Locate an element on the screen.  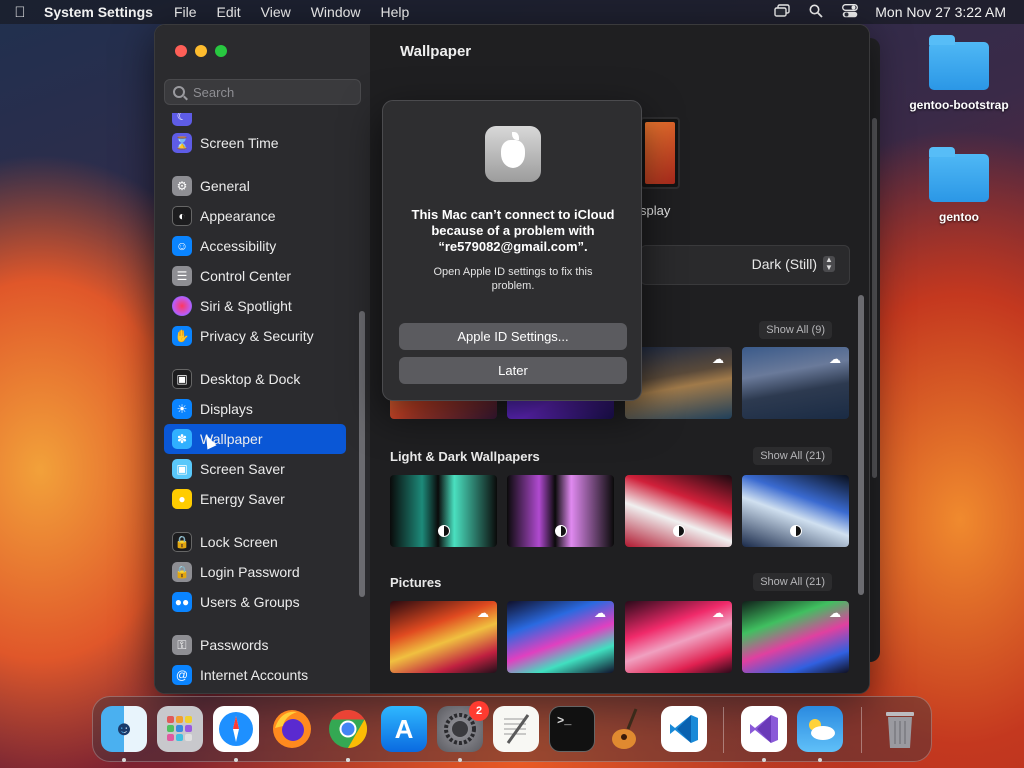
sidebar-item-label: Accessibility is located at coordinates (238, 246).